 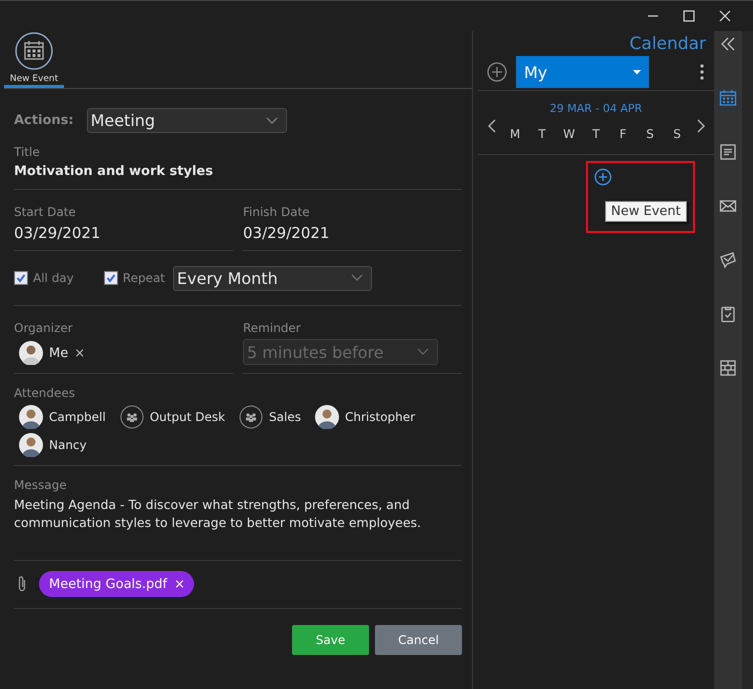 I want to click on close-icon, so click(x=725, y=16).